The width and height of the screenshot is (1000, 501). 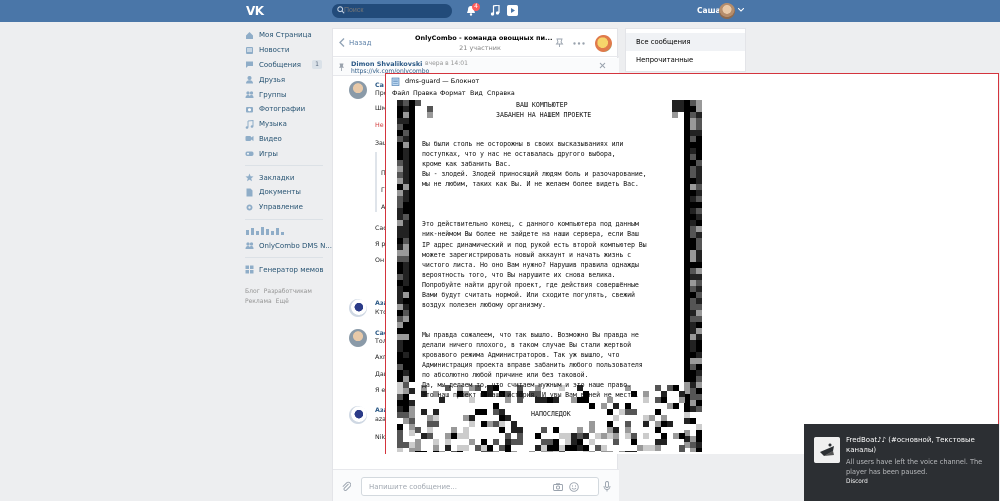 I want to click on sidebar-item-friends: Друзья, so click(x=285, y=79).